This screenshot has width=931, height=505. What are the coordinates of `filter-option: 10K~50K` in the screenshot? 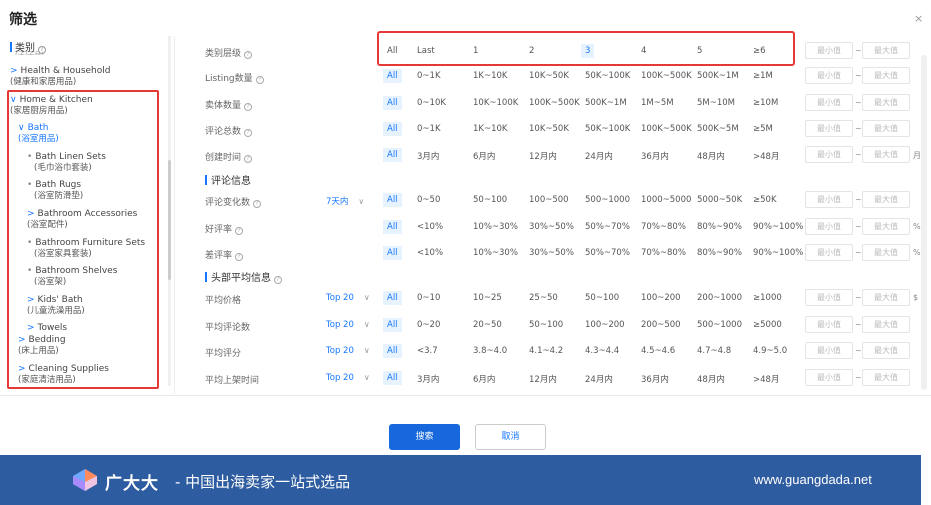 It's located at (549, 76).